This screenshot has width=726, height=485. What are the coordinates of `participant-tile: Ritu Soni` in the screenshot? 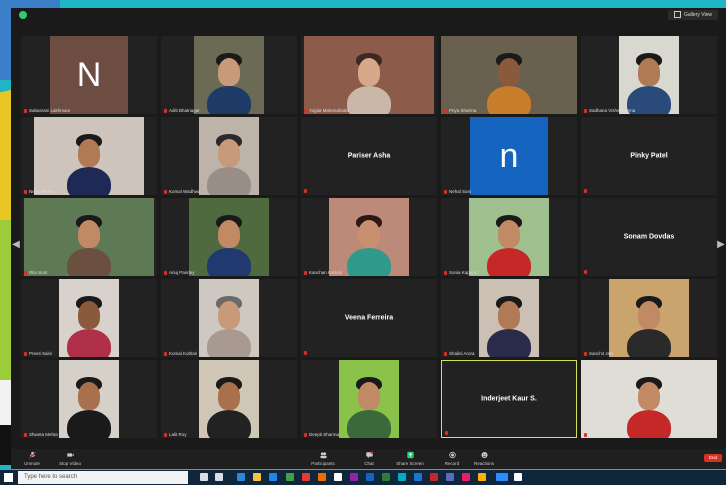 It's located at (89, 237).